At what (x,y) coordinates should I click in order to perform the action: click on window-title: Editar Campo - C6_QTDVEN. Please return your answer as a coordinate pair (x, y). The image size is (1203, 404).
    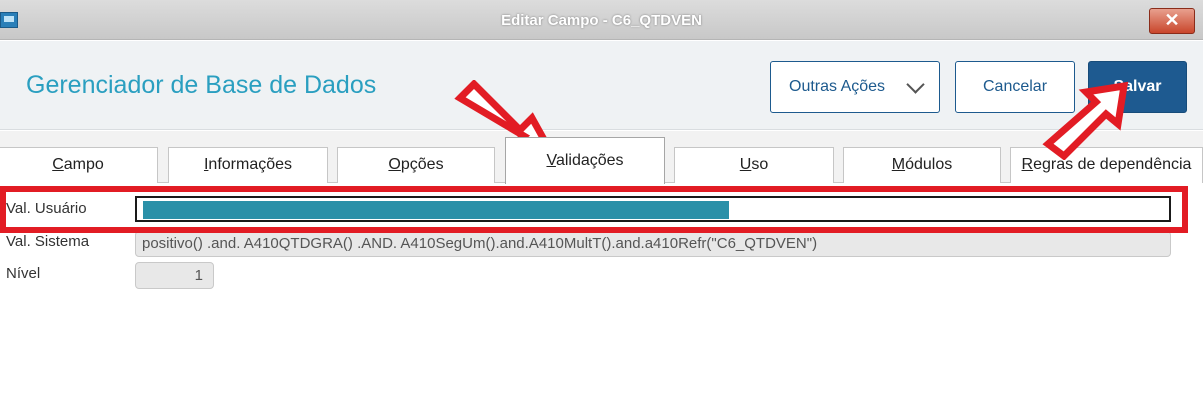
    Looking at the image, I should click on (601, 20).